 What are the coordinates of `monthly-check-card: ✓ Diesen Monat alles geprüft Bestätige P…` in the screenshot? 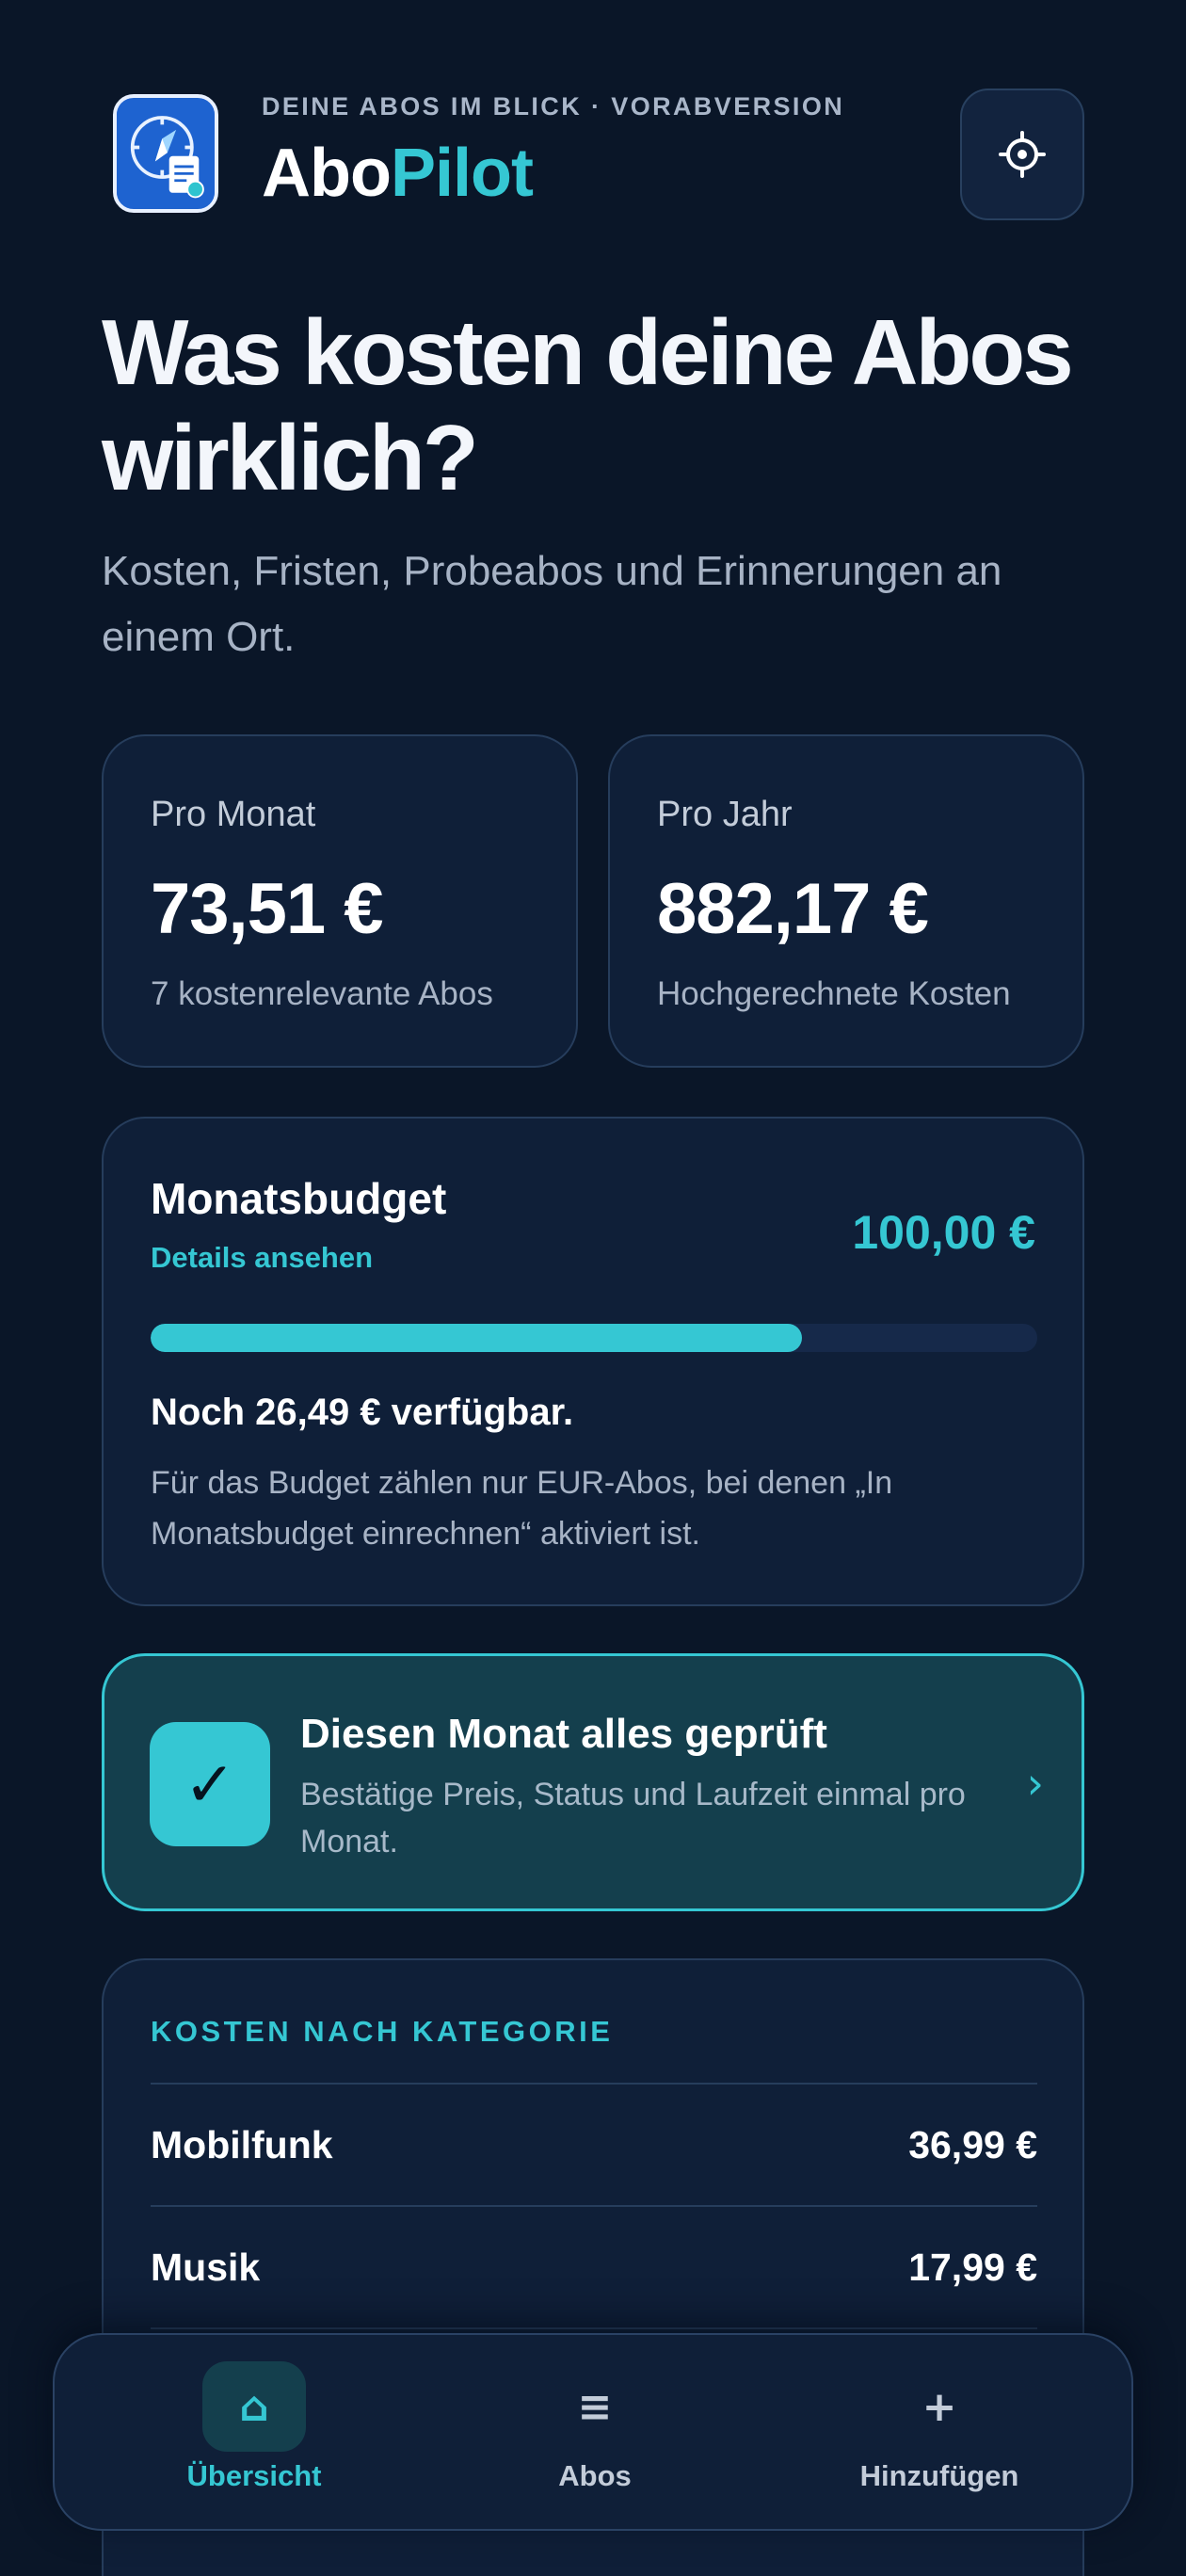 It's located at (593, 1782).